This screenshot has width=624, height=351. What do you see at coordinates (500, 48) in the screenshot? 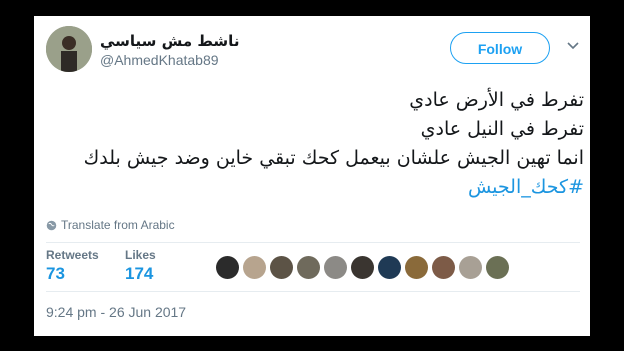
I see `follow-button: Follow` at bounding box center [500, 48].